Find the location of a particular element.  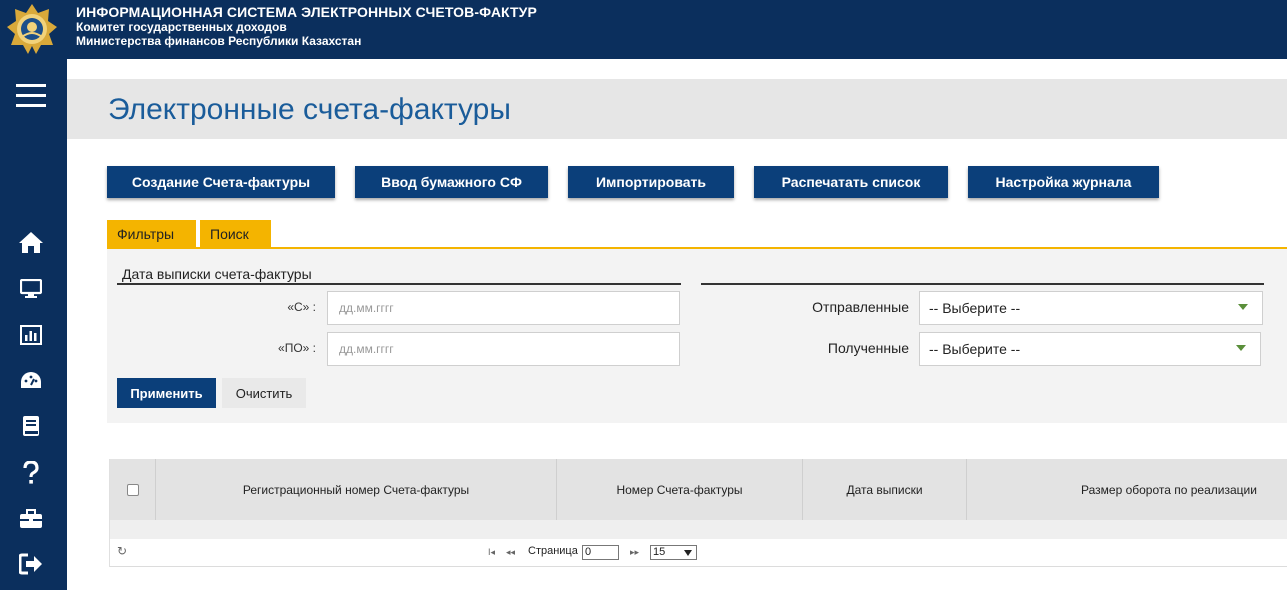

prev-page-icon: ◂◂ is located at coordinates (510, 552).